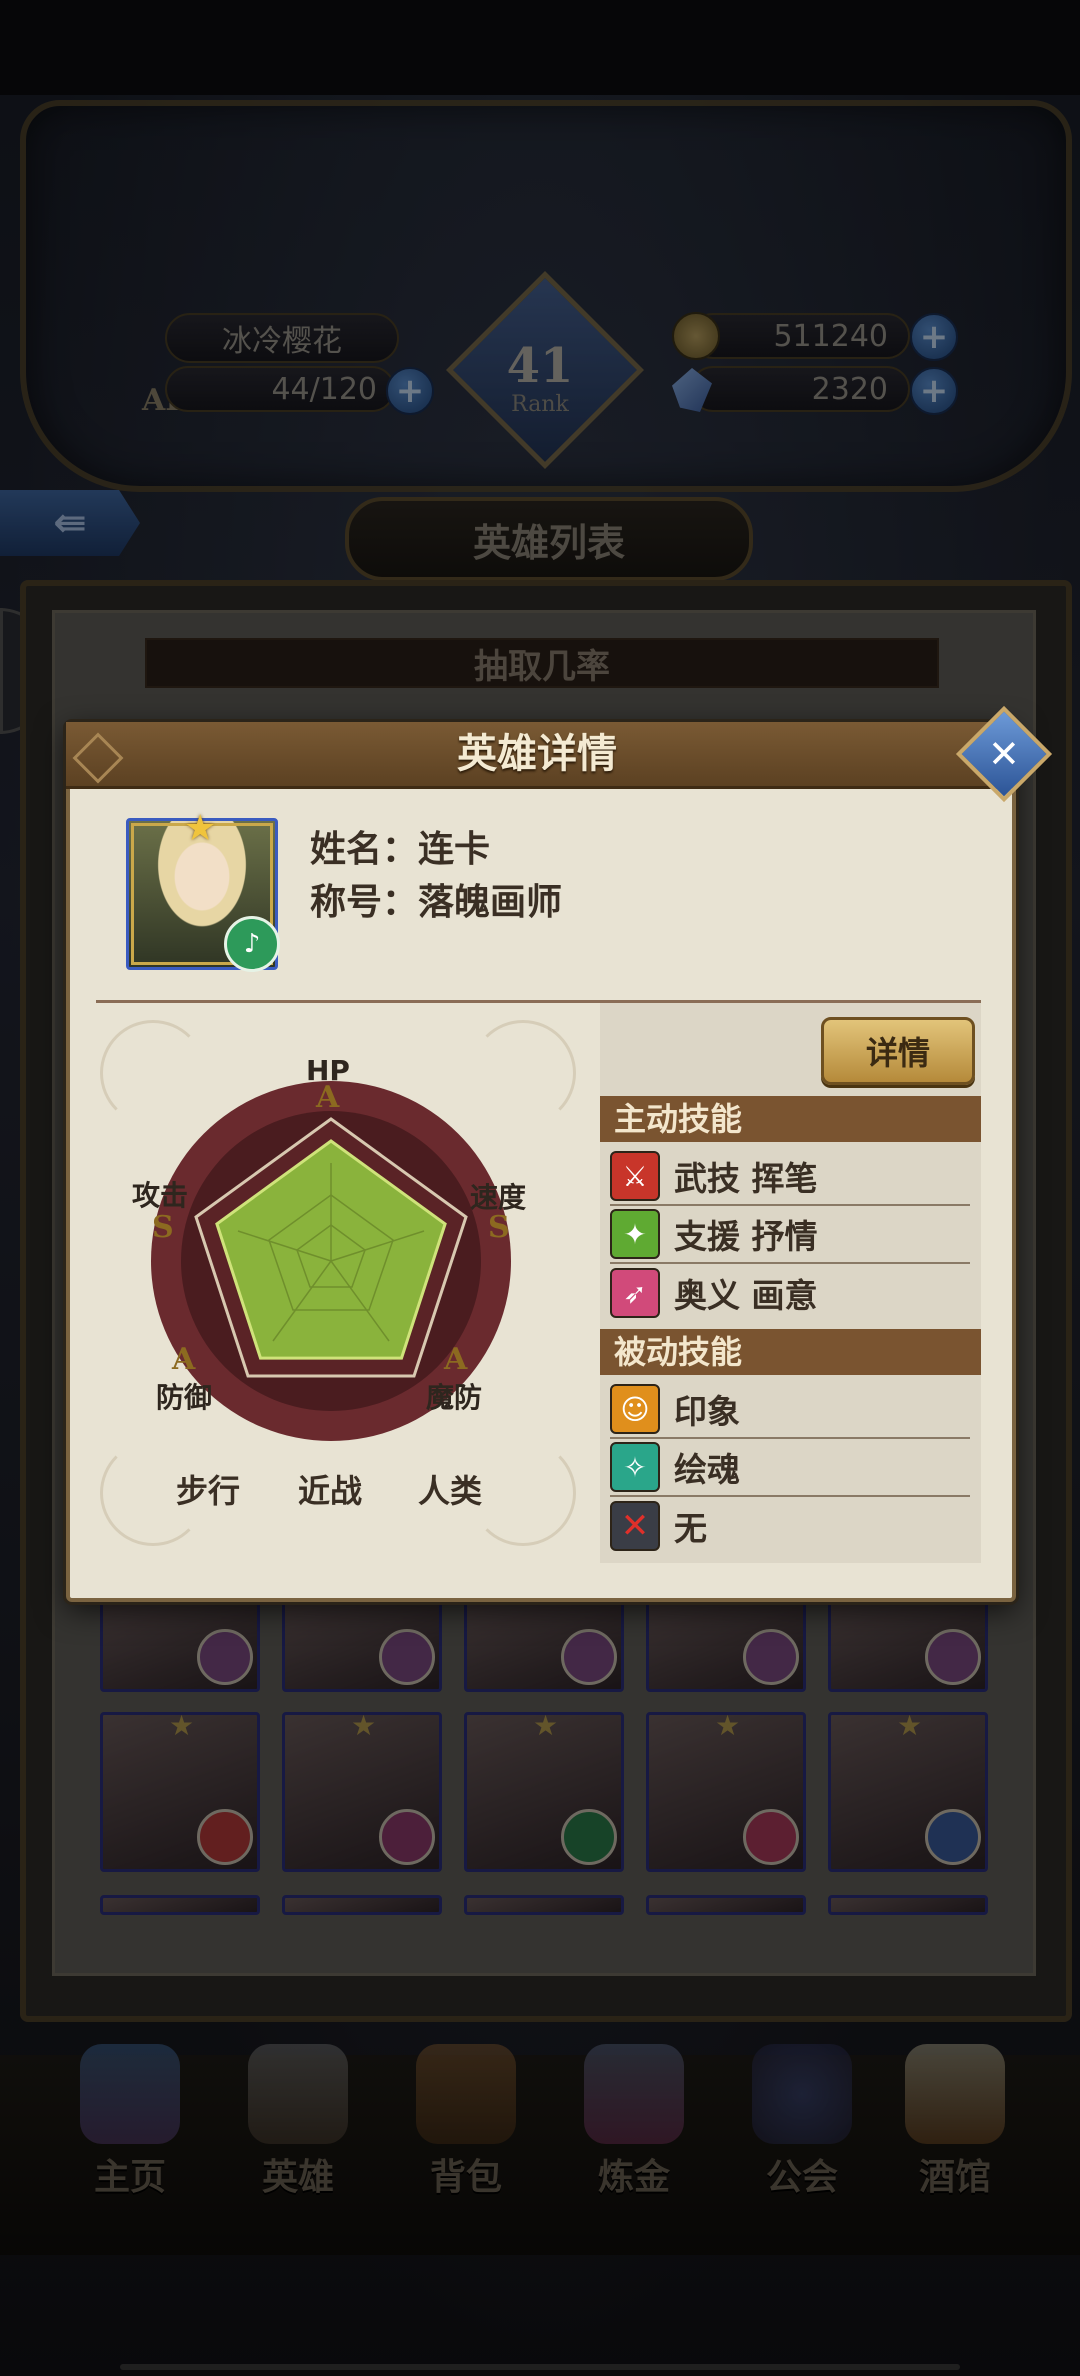  What do you see at coordinates (252, 944) in the screenshot?
I see `lyre-class-icon: ♪` at bounding box center [252, 944].